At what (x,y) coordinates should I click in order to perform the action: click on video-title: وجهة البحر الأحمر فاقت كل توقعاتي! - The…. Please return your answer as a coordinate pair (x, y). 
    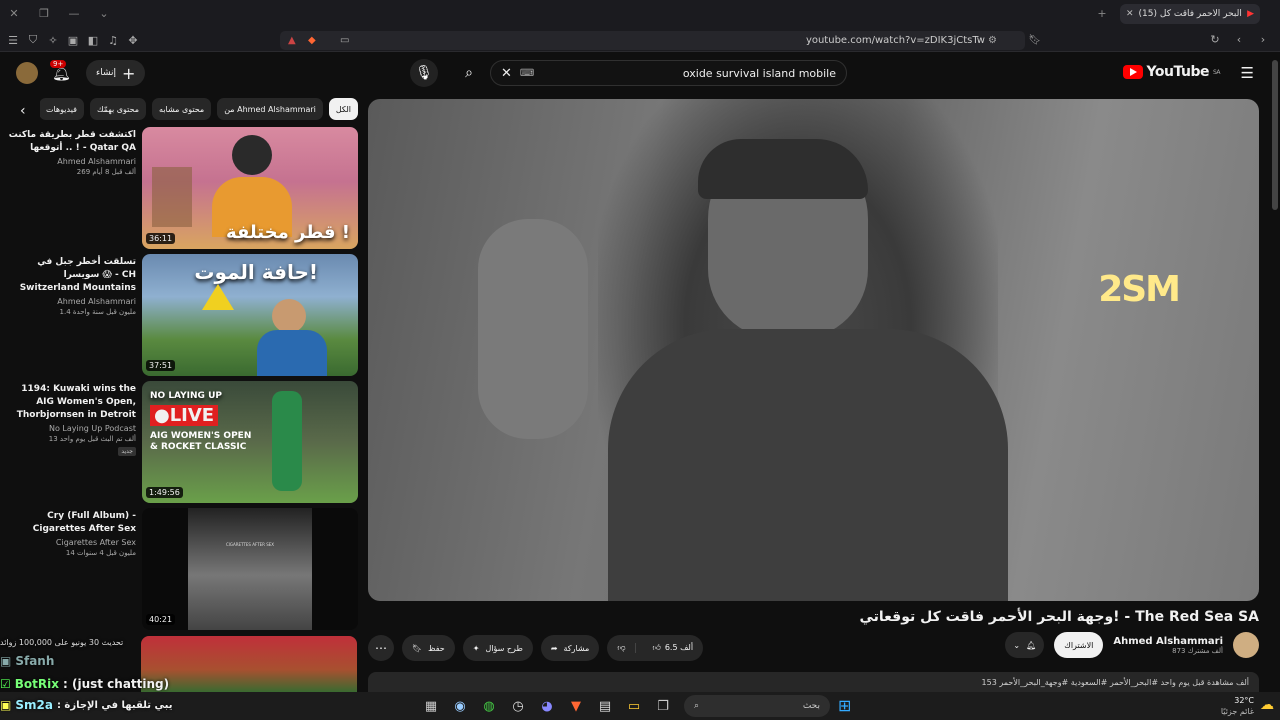
    Looking at the image, I should click on (1059, 617).